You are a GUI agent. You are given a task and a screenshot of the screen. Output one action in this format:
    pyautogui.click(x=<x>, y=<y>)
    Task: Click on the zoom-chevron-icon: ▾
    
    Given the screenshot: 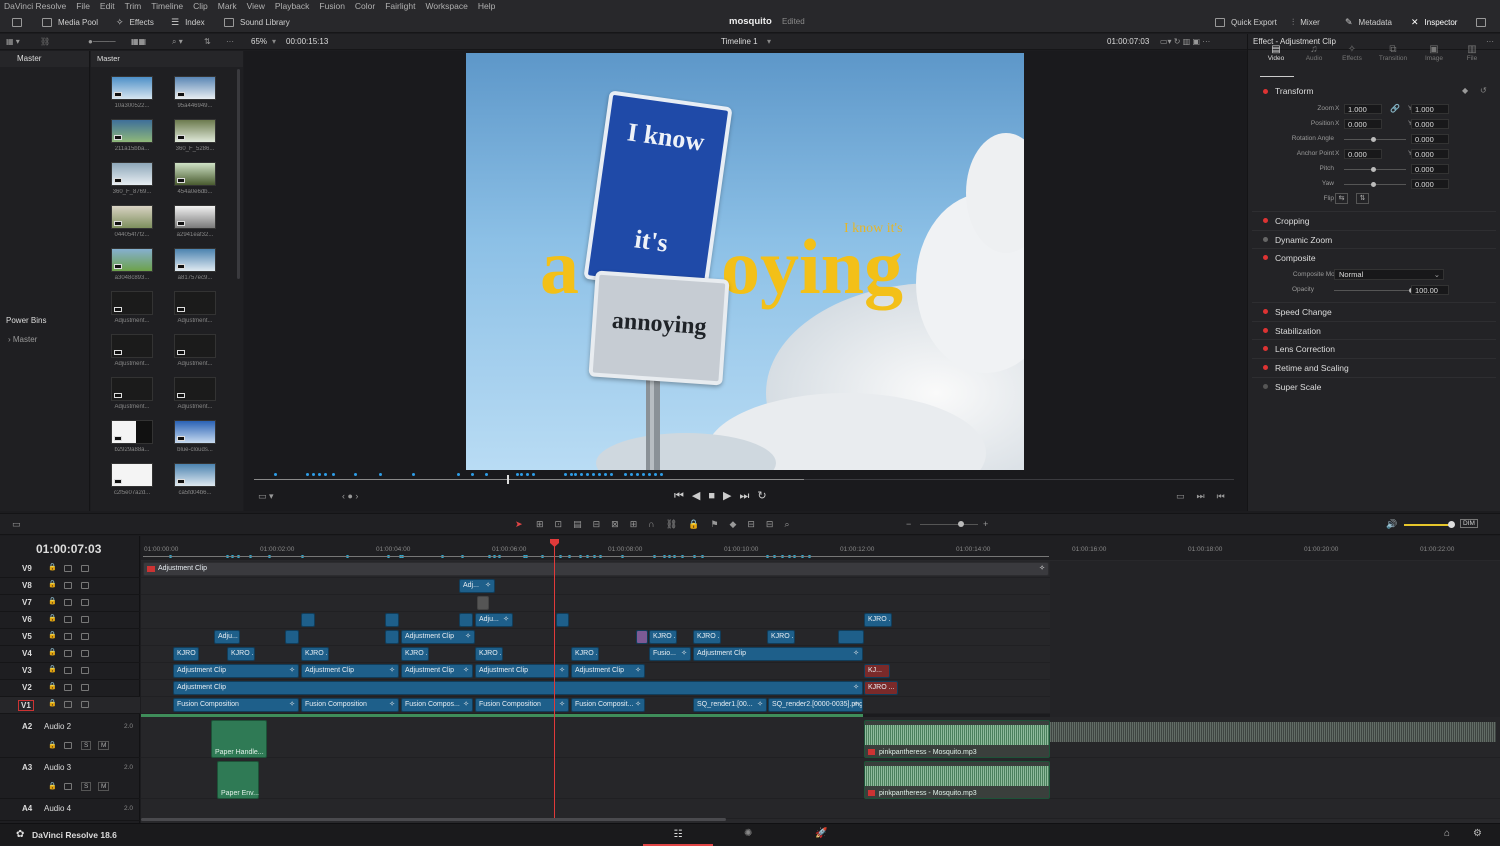 What is the action you would take?
    pyautogui.click(x=274, y=41)
    